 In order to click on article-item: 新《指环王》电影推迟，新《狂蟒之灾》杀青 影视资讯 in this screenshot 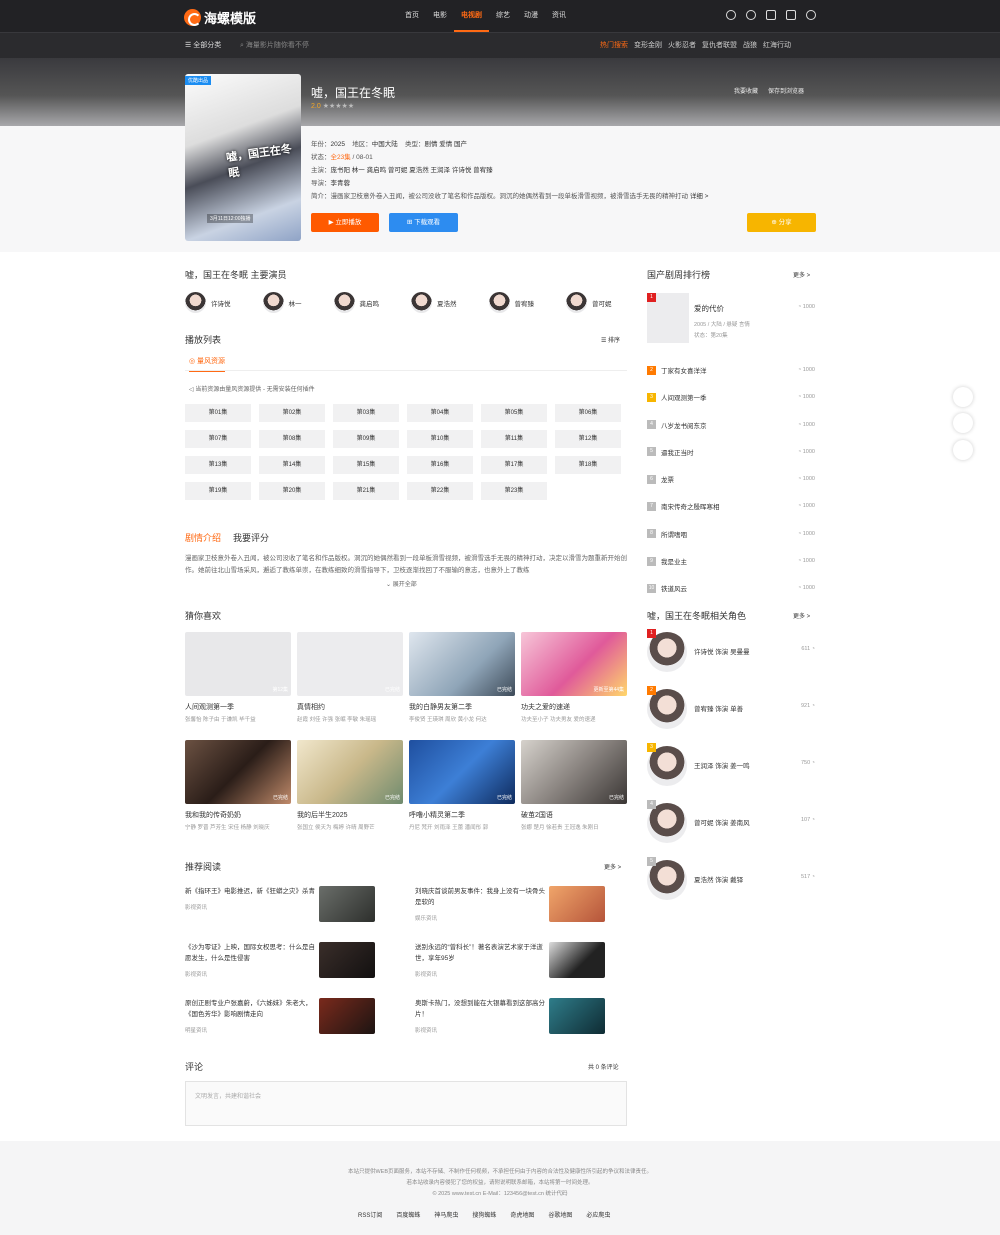, I will do `click(280, 904)`.